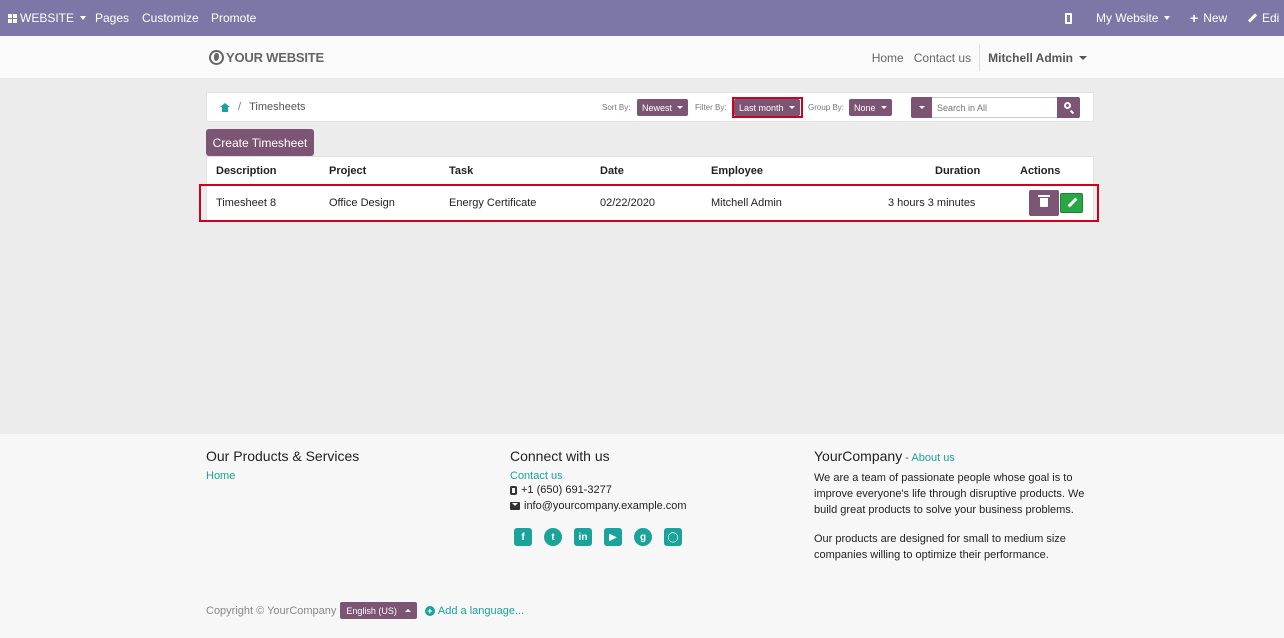 The height and width of the screenshot is (638, 1284). Describe the element at coordinates (649, 203) in the screenshot. I see `row-highlight` at that location.